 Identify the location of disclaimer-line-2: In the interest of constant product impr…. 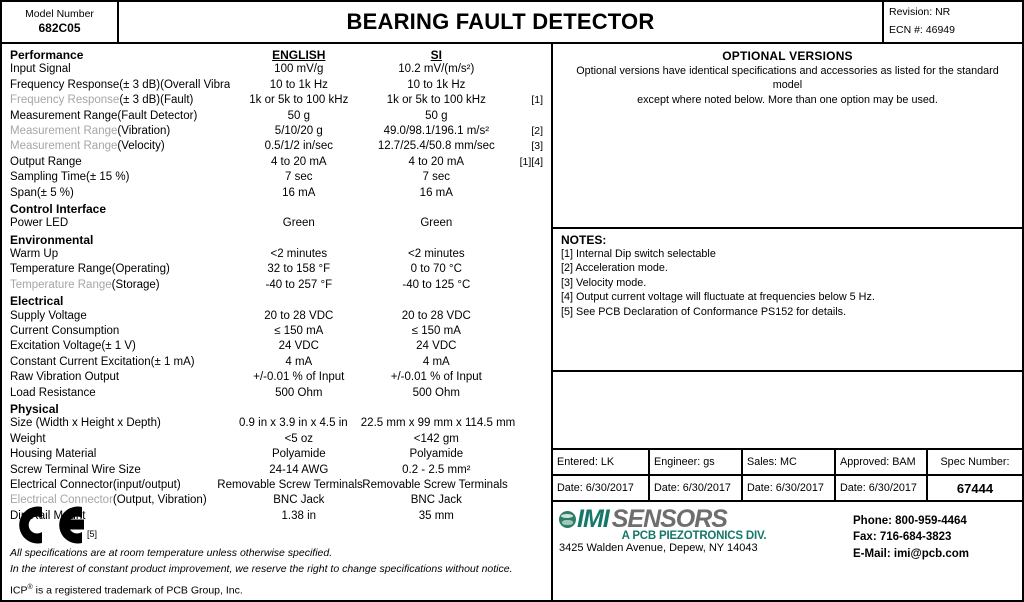
(261, 568).